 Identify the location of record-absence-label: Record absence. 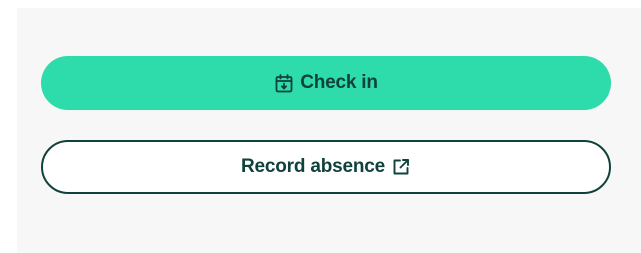
(313, 166).